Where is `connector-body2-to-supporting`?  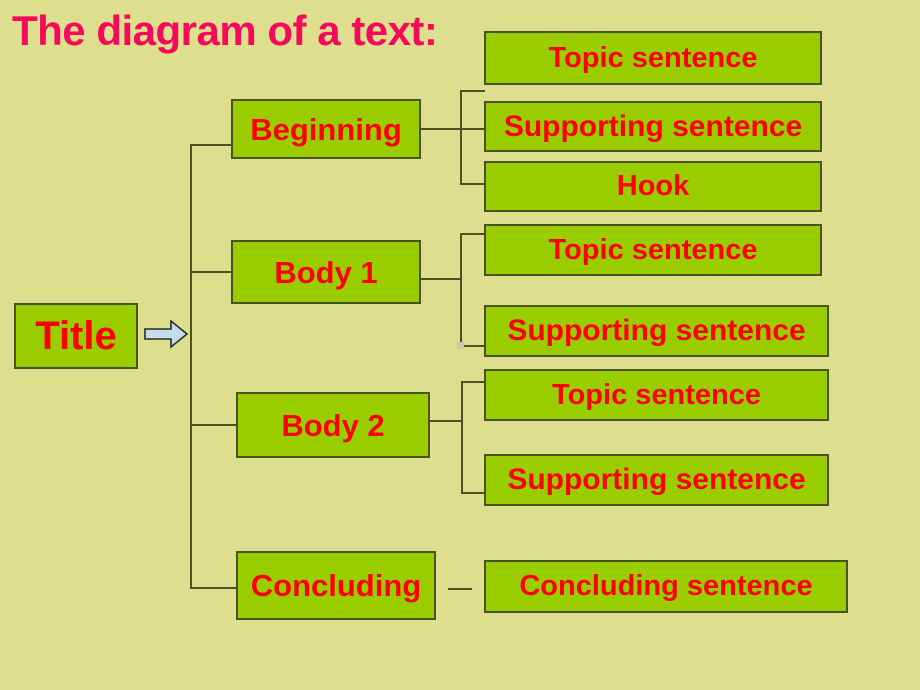 connector-body2-to-supporting is located at coordinates (473, 493).